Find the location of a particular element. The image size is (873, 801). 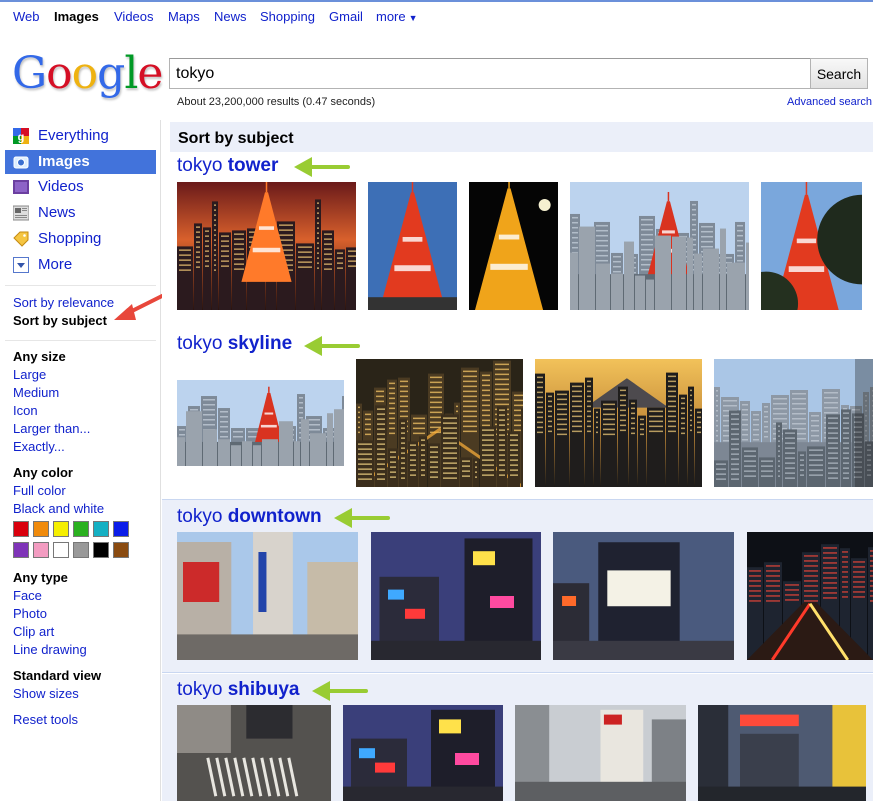

type-photo-link: Photo is located at coordinates (30, 614).